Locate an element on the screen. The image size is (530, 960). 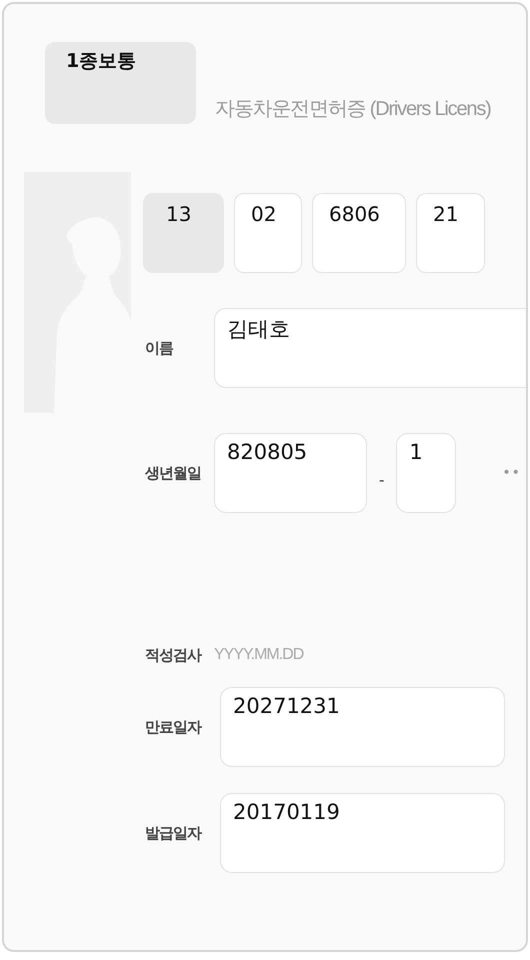
license-number-field: 02 is located at coordinates (268, 233).